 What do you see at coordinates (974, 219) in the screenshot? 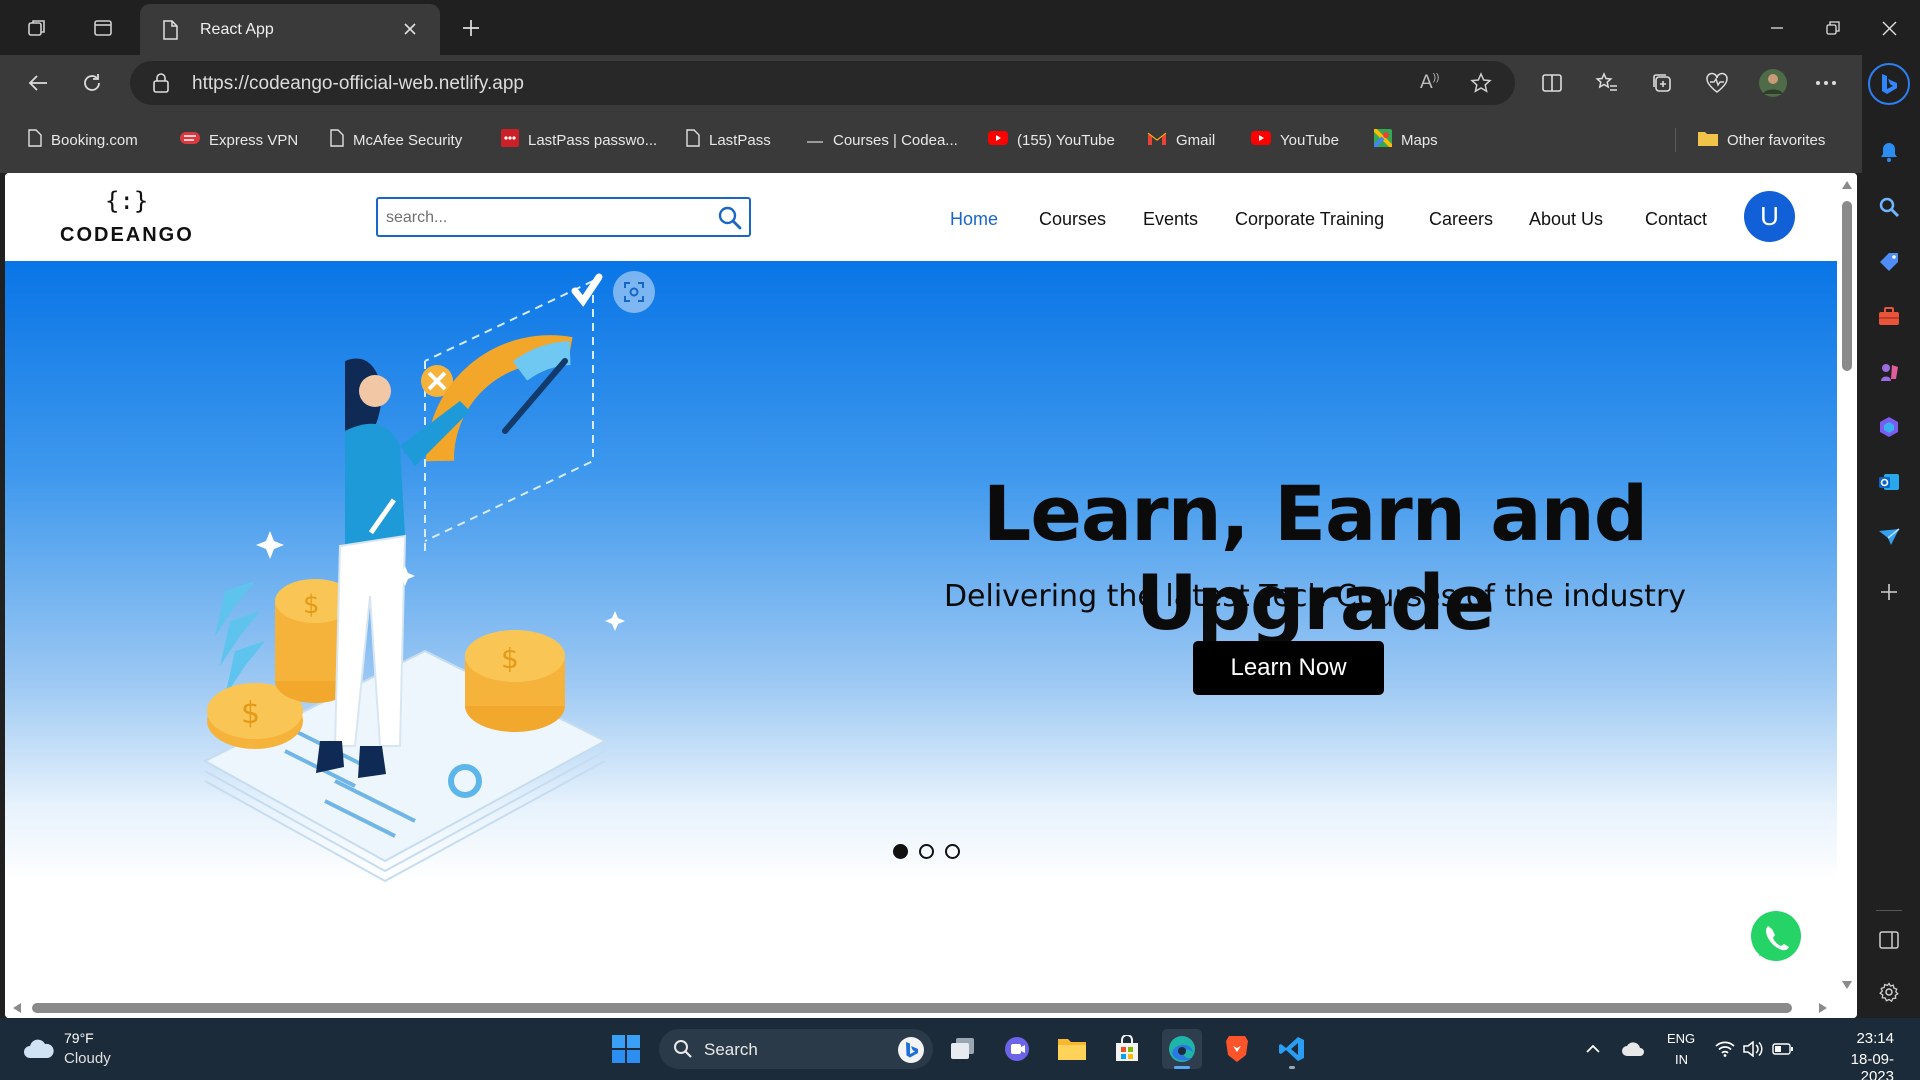
I see `nav-home: Home` at bounding box center [974, 219].